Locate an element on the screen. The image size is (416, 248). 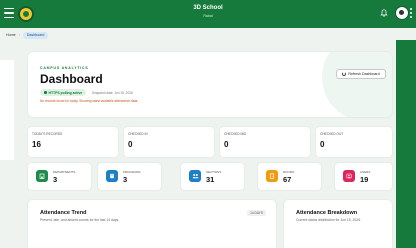
notification-bell-icon is located at coordinates (384, 13).